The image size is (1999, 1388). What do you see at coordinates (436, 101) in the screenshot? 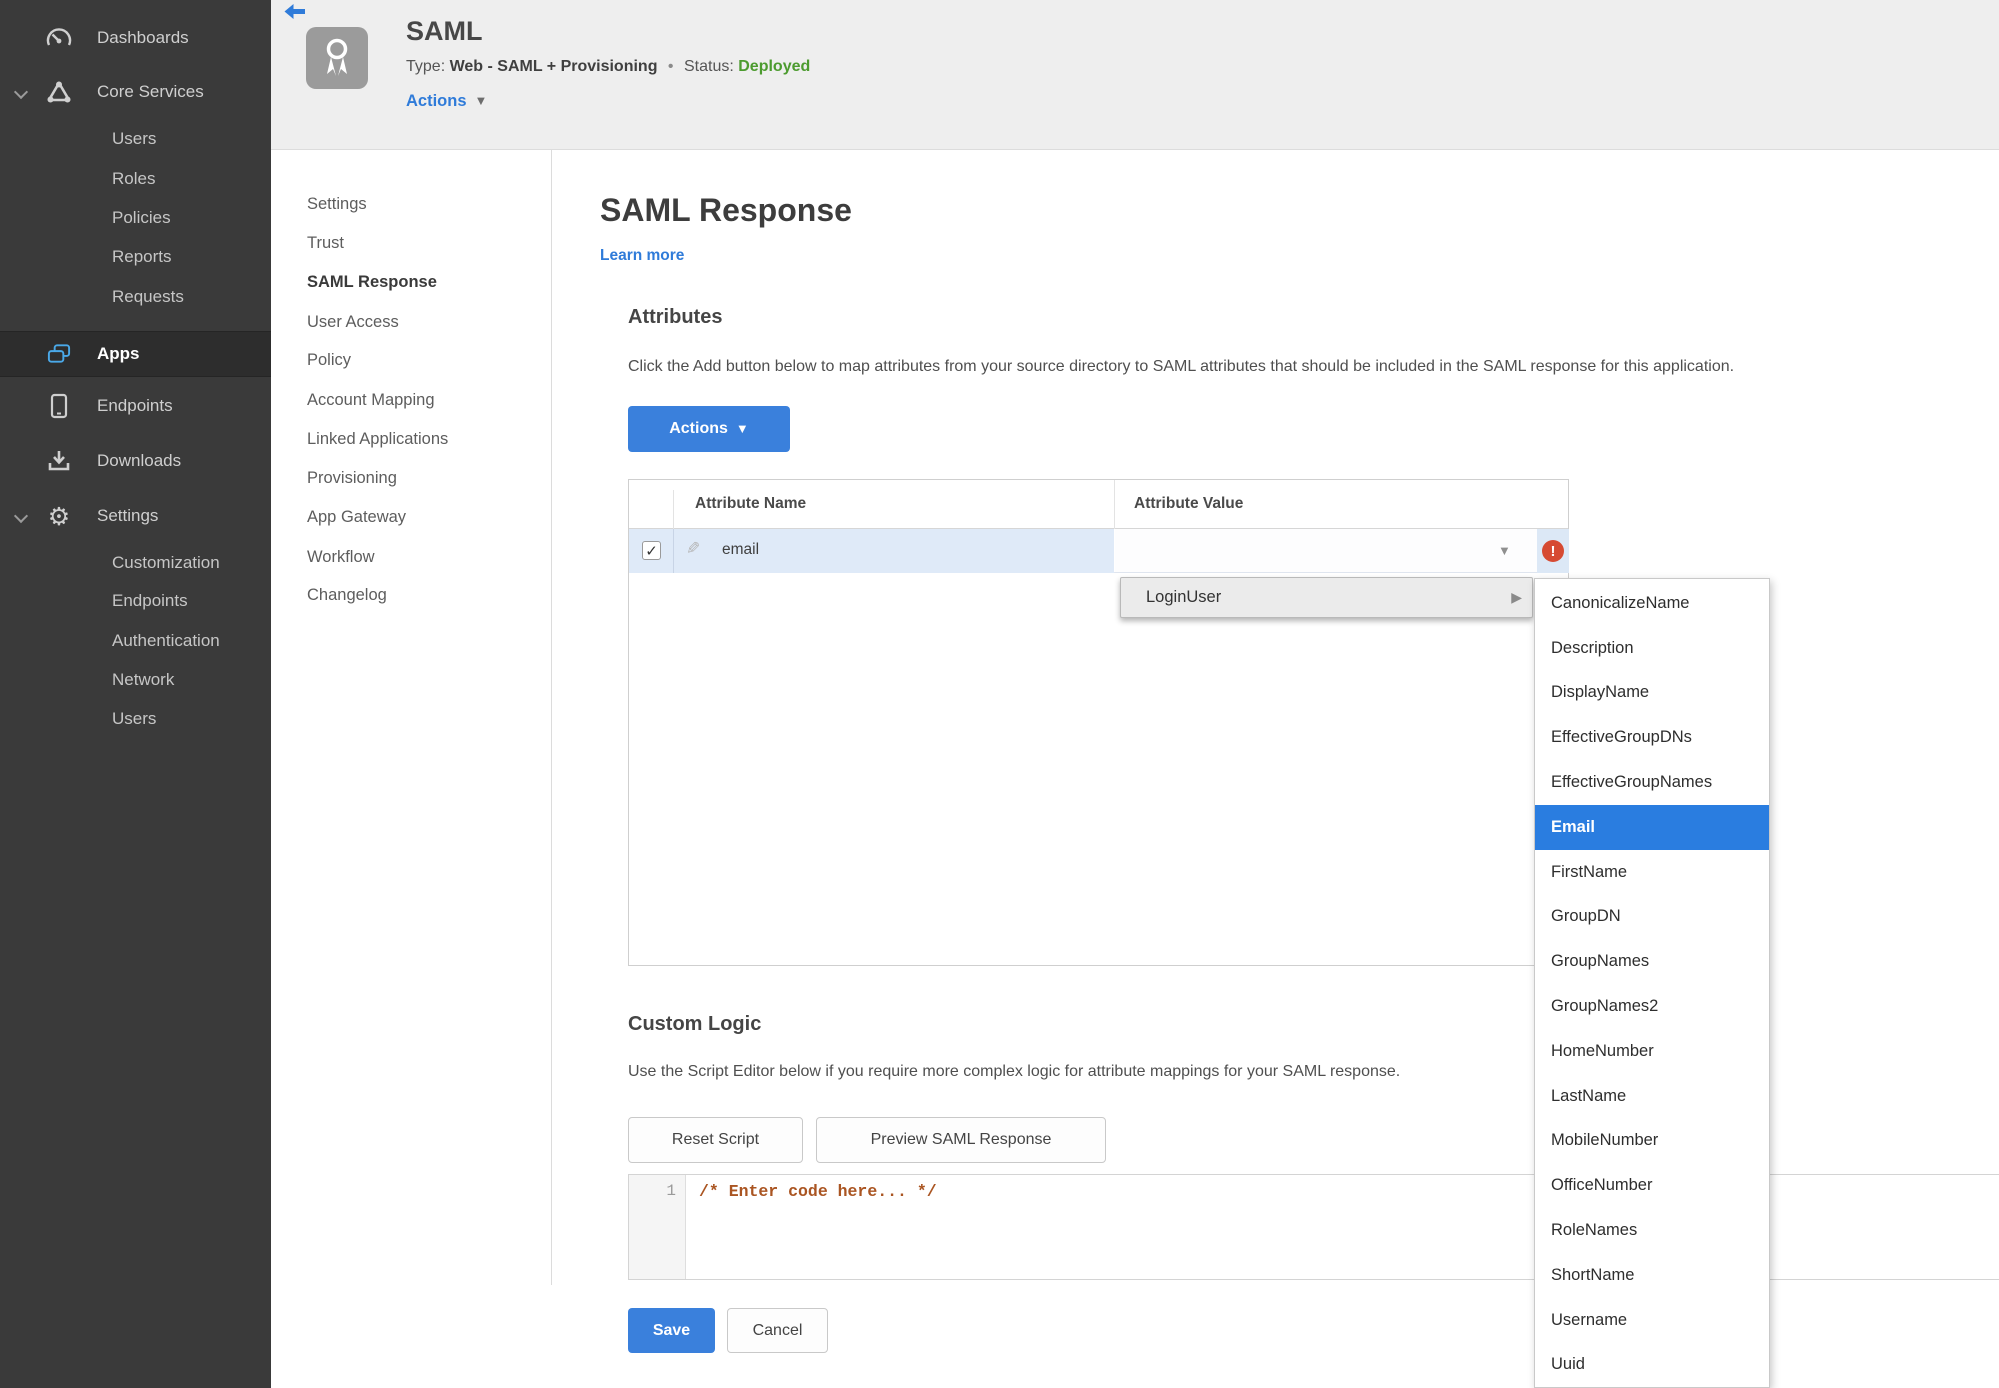
I see `header-actions-label: Actions` at bounding box center [436, 101].